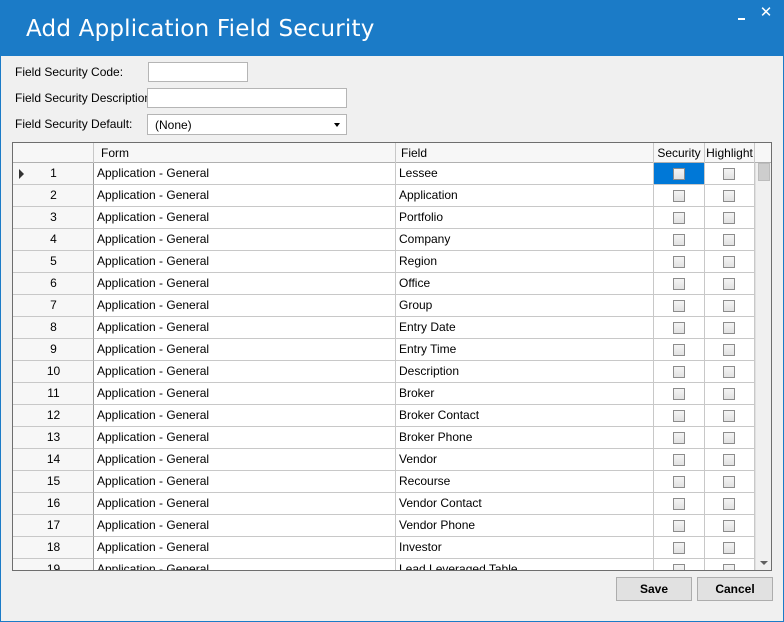 This screenshot has height=622, width=784. Describe the element at coordinates (384, 526) in the screenshot. I see `table-row: 17 Application - General Vendor Phone` at that location.